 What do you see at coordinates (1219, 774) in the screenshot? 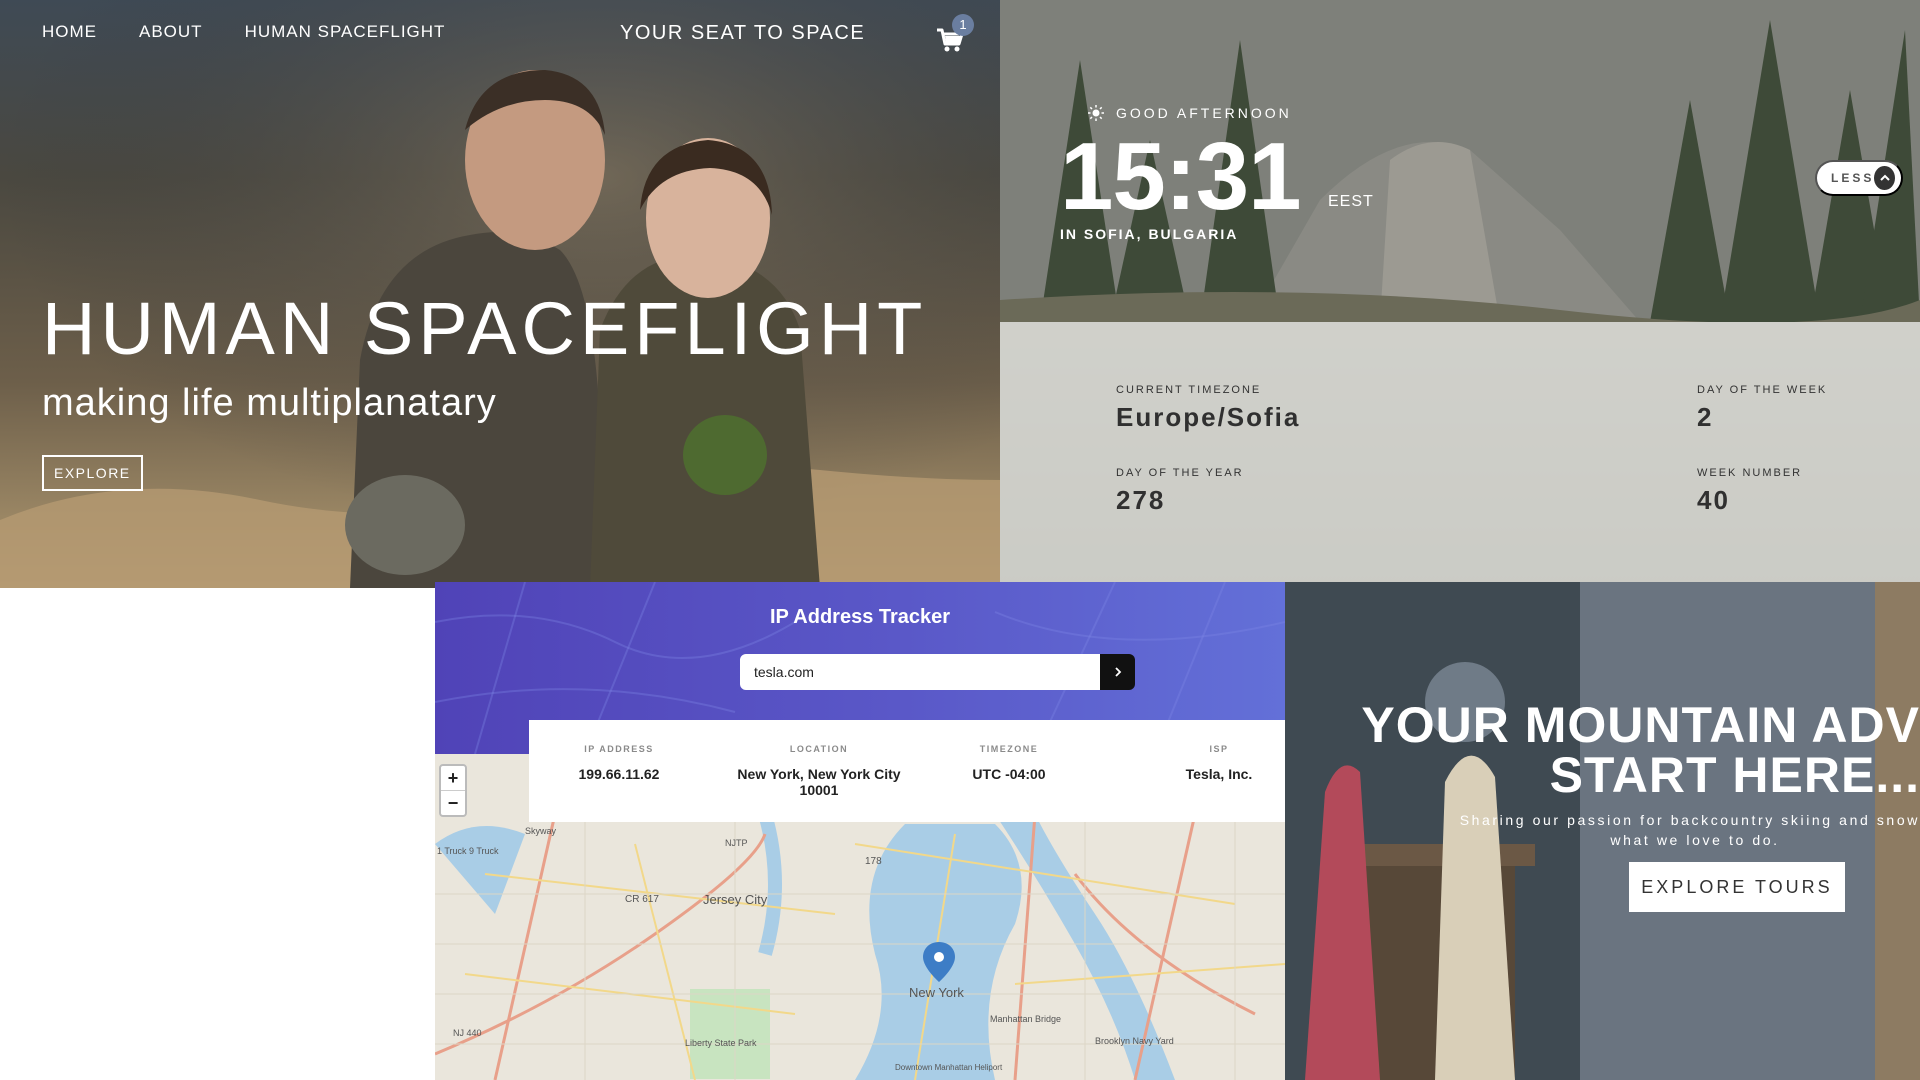
I see `result-value: Tesla, Inc.` at bounding box center [1219, 774].